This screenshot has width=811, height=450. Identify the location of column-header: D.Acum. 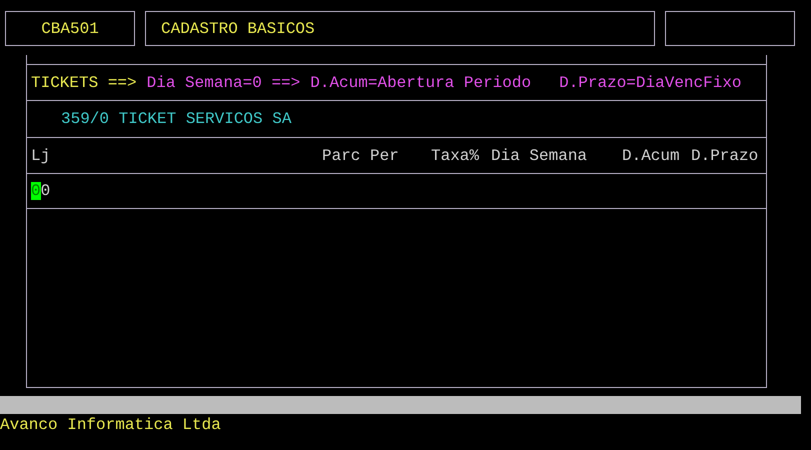
(651, 155).